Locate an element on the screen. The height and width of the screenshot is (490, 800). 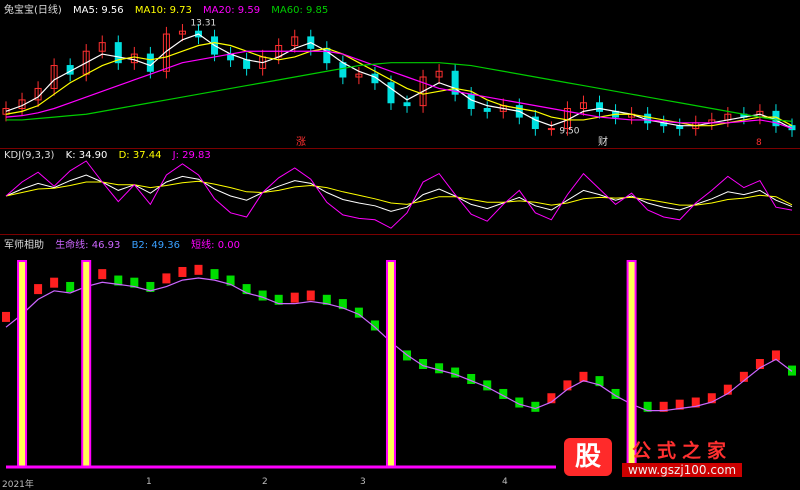
axis-month-1: 1 is located at coordinates (149, 482).